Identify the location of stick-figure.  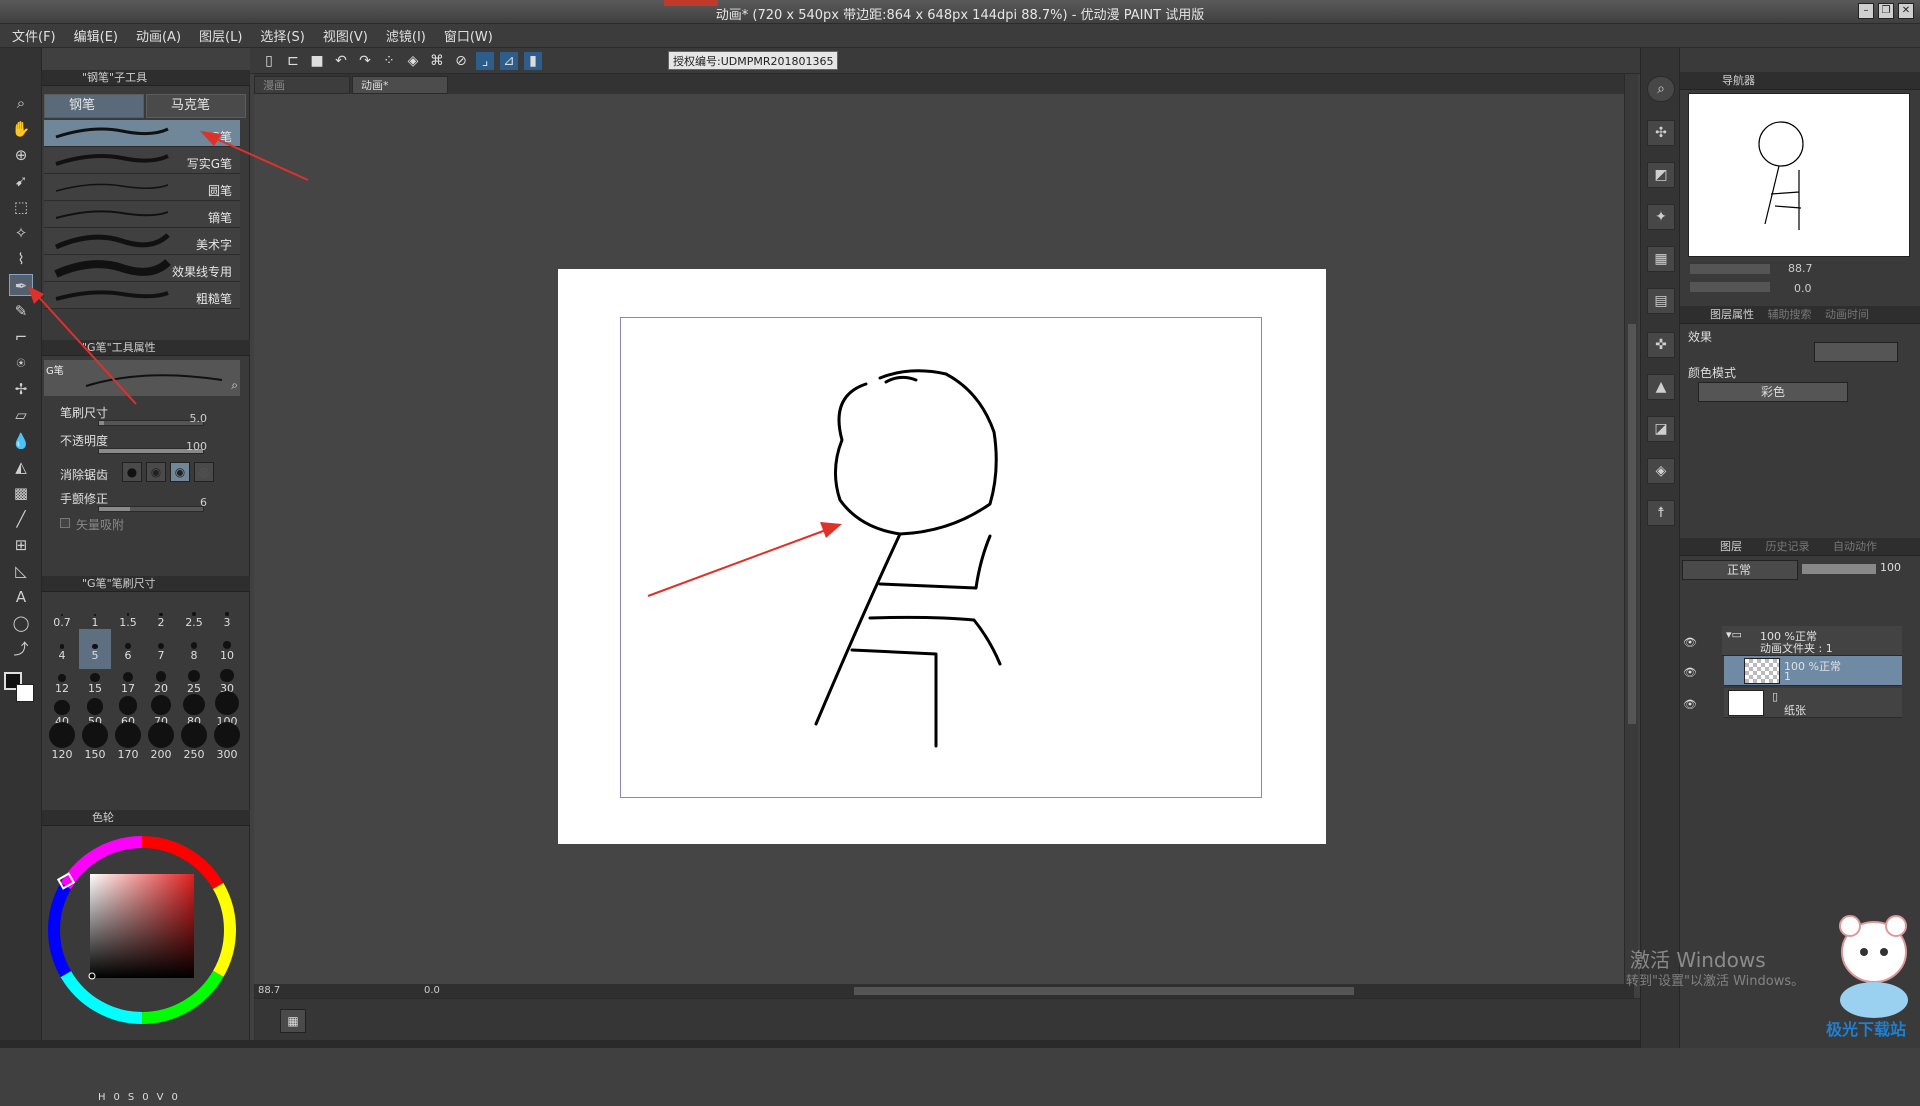
(908, 558).